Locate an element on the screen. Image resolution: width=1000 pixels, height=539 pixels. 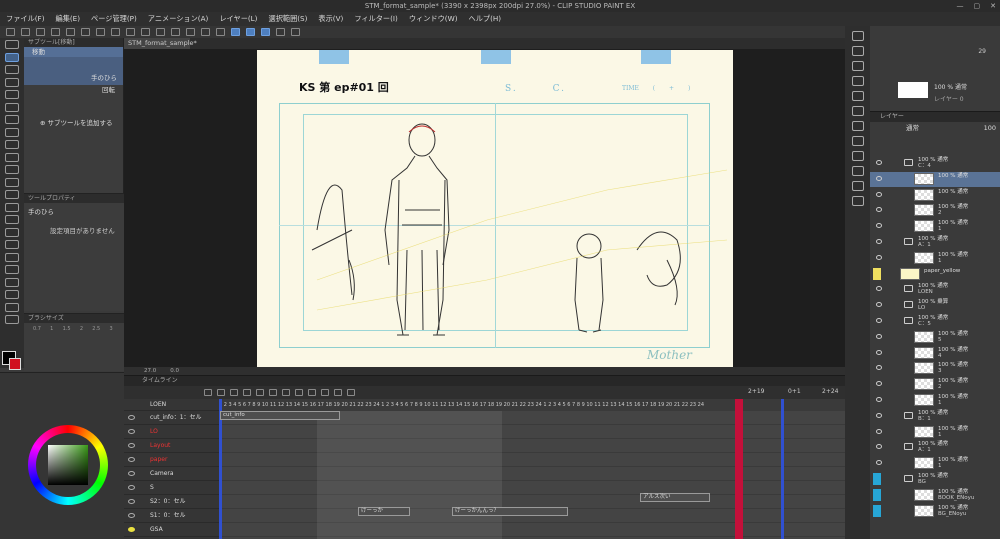
menu-animation: アニメーション(A) is located at coordinates (178, 19).